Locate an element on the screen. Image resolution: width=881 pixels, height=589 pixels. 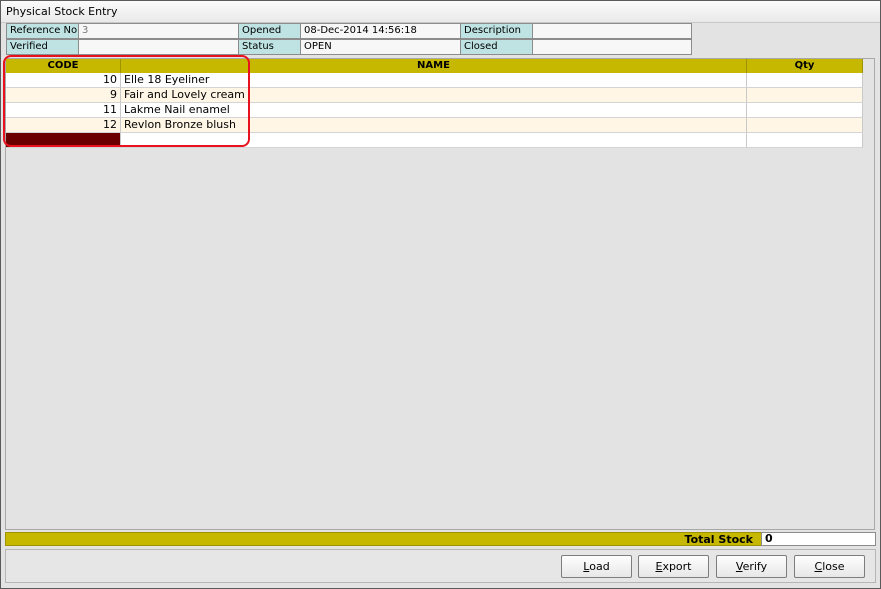
close-label: lose is located at coordinates (833, 566).